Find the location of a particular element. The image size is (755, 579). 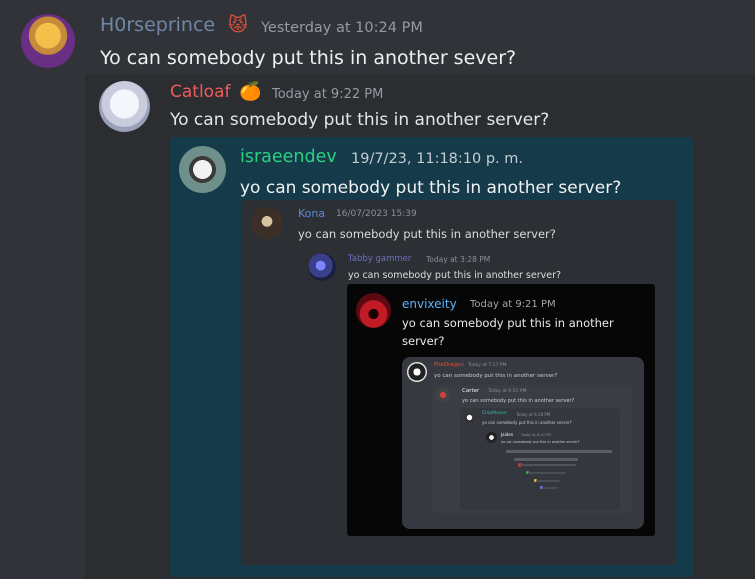

angry-fox-emoji-icon: 😾 is located at coordinates (238, 25).